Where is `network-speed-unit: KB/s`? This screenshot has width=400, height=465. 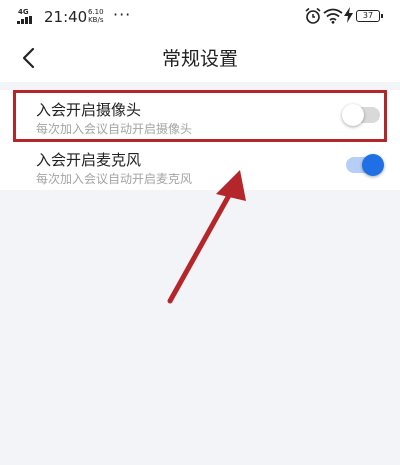 network-speed-unit: KB/s is located at coordinates (96, 20).